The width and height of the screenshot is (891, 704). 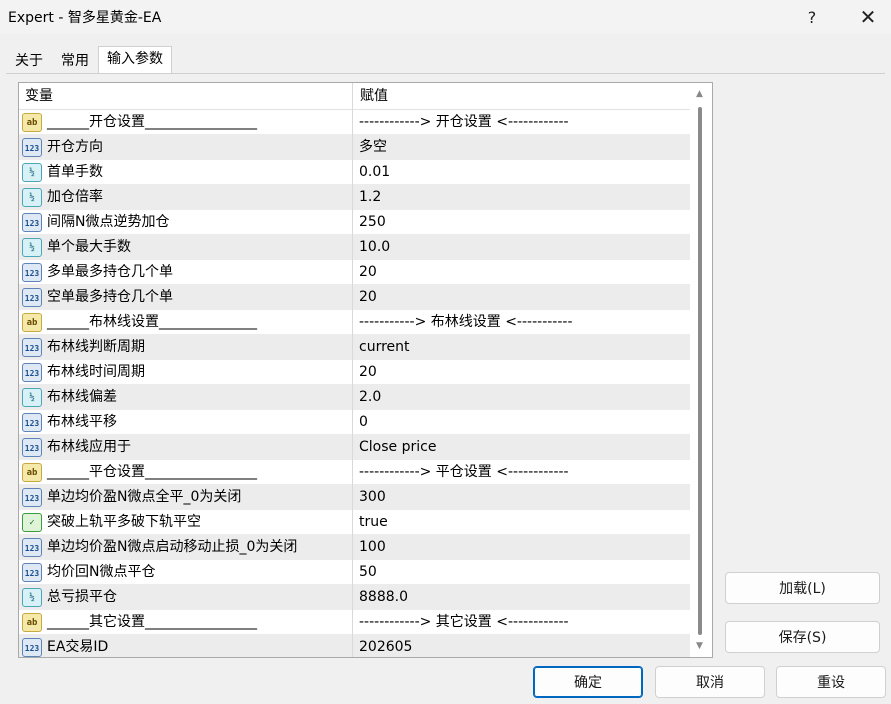 What do you see at coordinates (354, 197) in the screenshot?
I see `table-row: ½ 加仓倍率 1.2` at bounding box center [354, 197].